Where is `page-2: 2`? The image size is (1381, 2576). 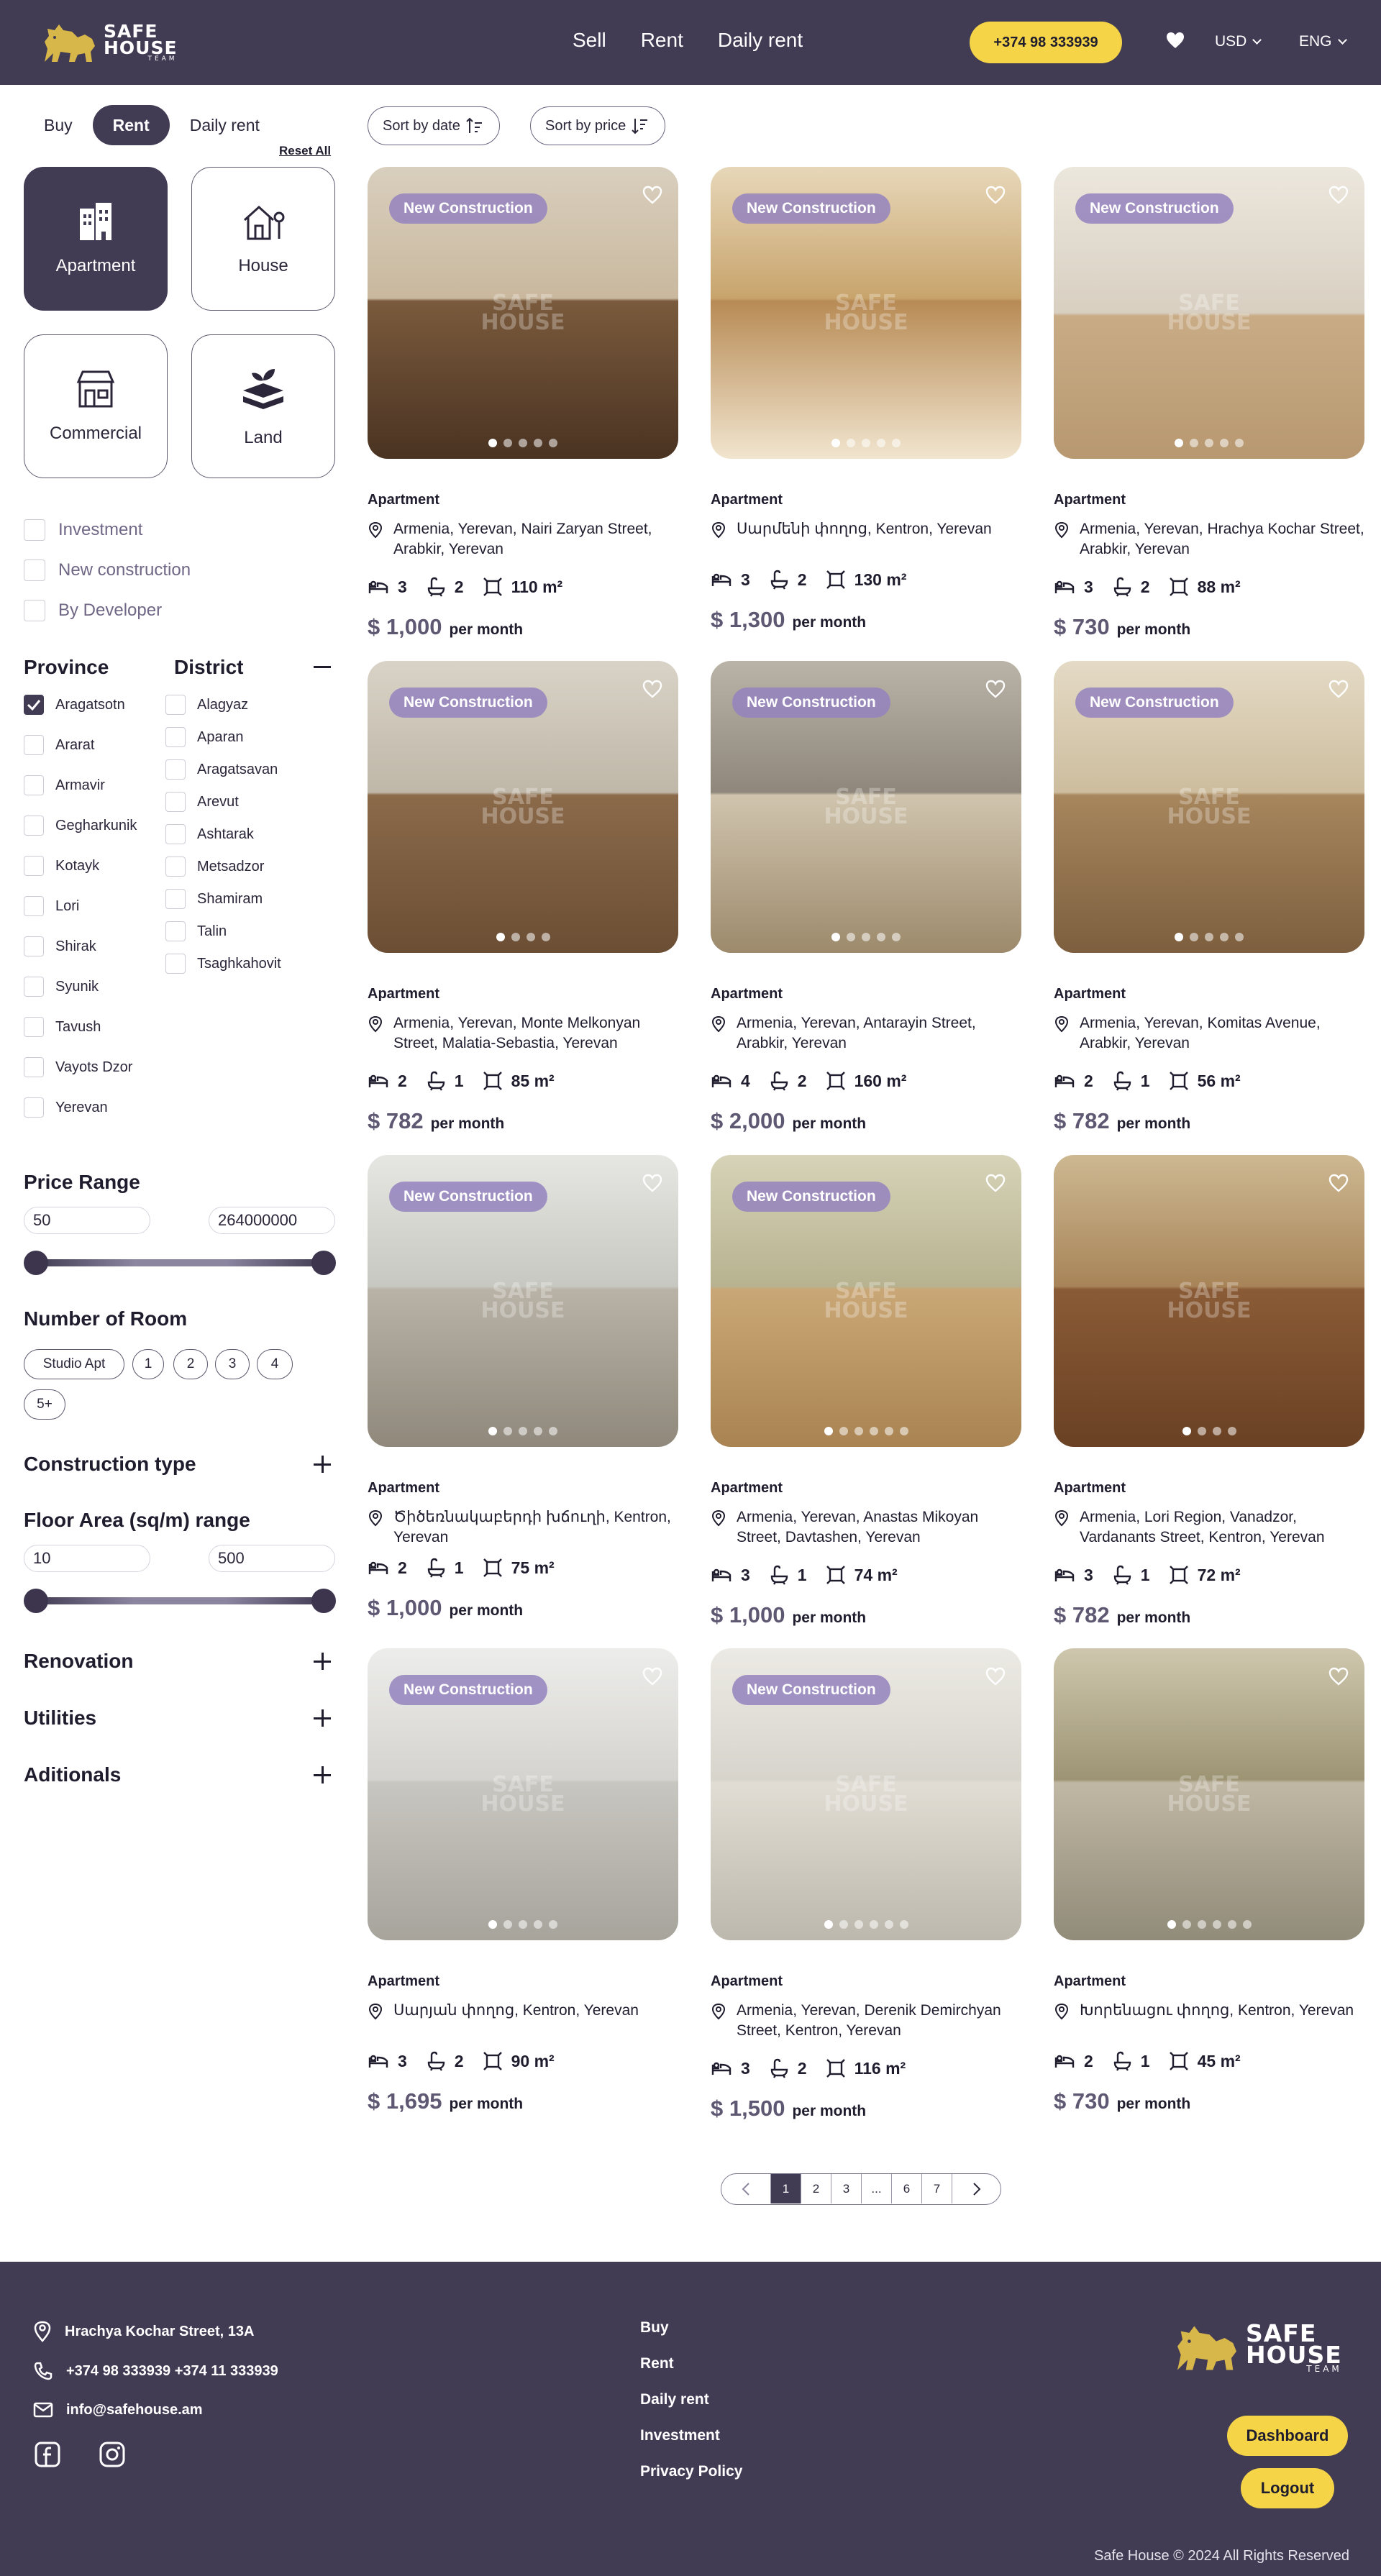
page-2: 2 is located at coordinates (816, 2188).